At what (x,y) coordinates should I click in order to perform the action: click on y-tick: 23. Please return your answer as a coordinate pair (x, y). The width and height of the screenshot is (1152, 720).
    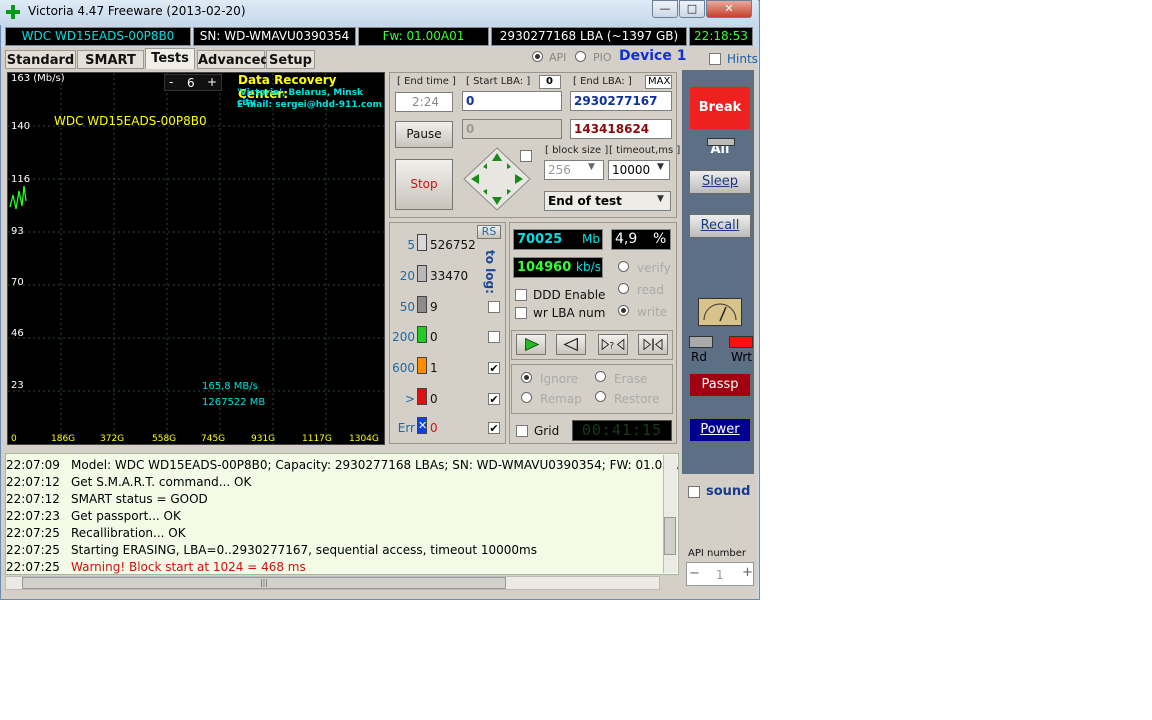
    Looking at the image, I should click on (17, 385).